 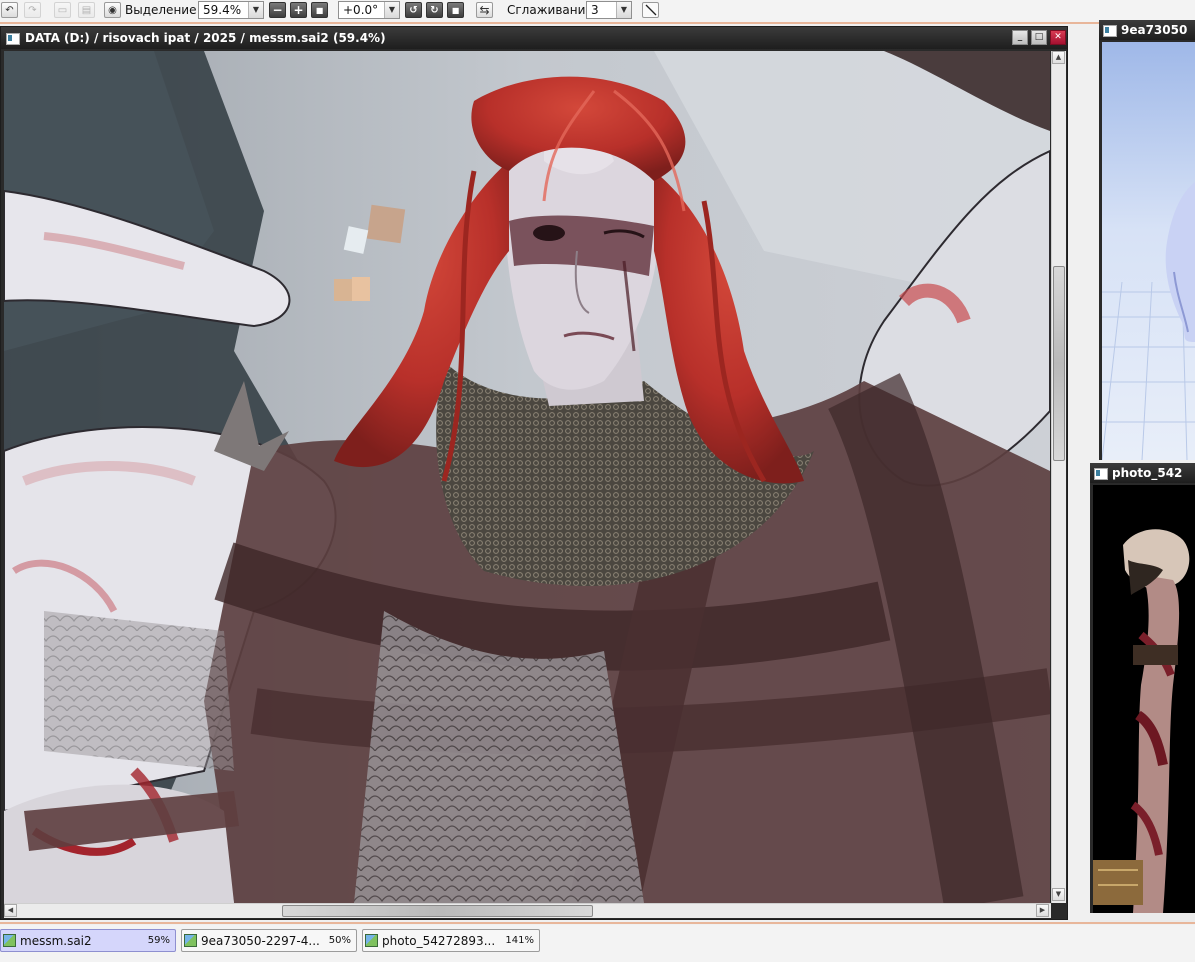 I want to click on scroll-up-icon: ▲, so click(x=1058, y=57).